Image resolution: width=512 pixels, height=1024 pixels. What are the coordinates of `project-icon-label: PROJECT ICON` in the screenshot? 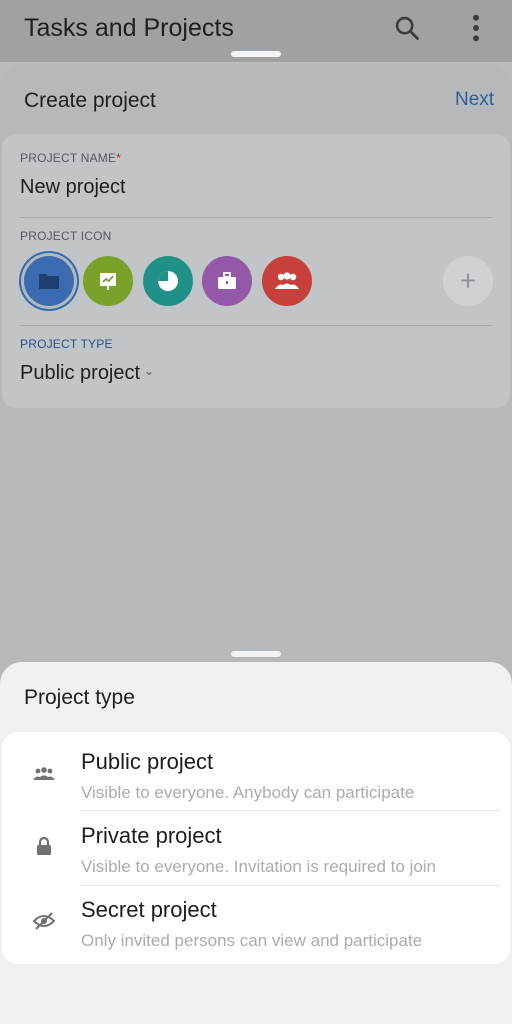 It's located at (66, 236).